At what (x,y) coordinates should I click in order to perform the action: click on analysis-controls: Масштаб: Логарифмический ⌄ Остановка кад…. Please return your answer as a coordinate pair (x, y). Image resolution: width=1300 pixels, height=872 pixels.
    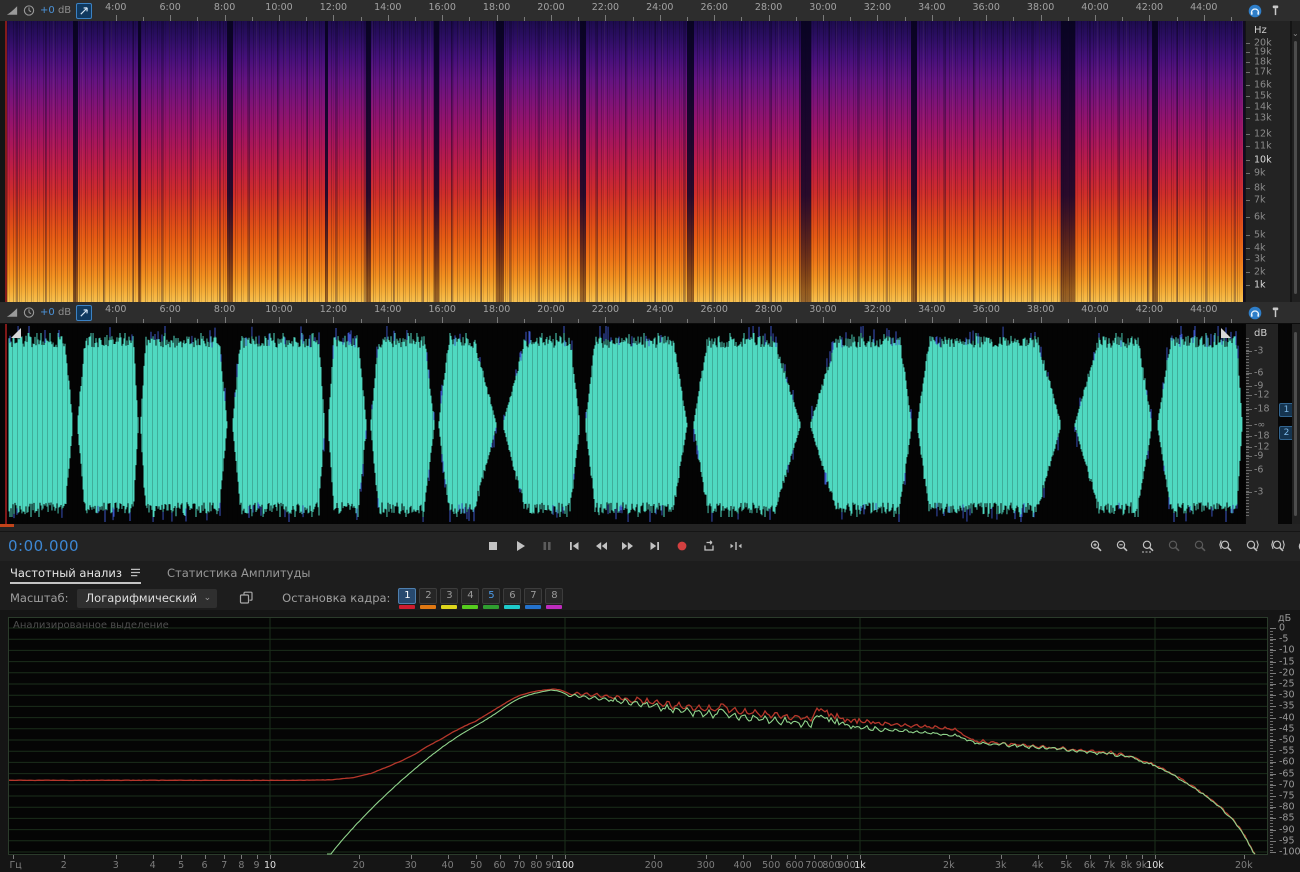
    Looking at the image, I should click on (650, 598).